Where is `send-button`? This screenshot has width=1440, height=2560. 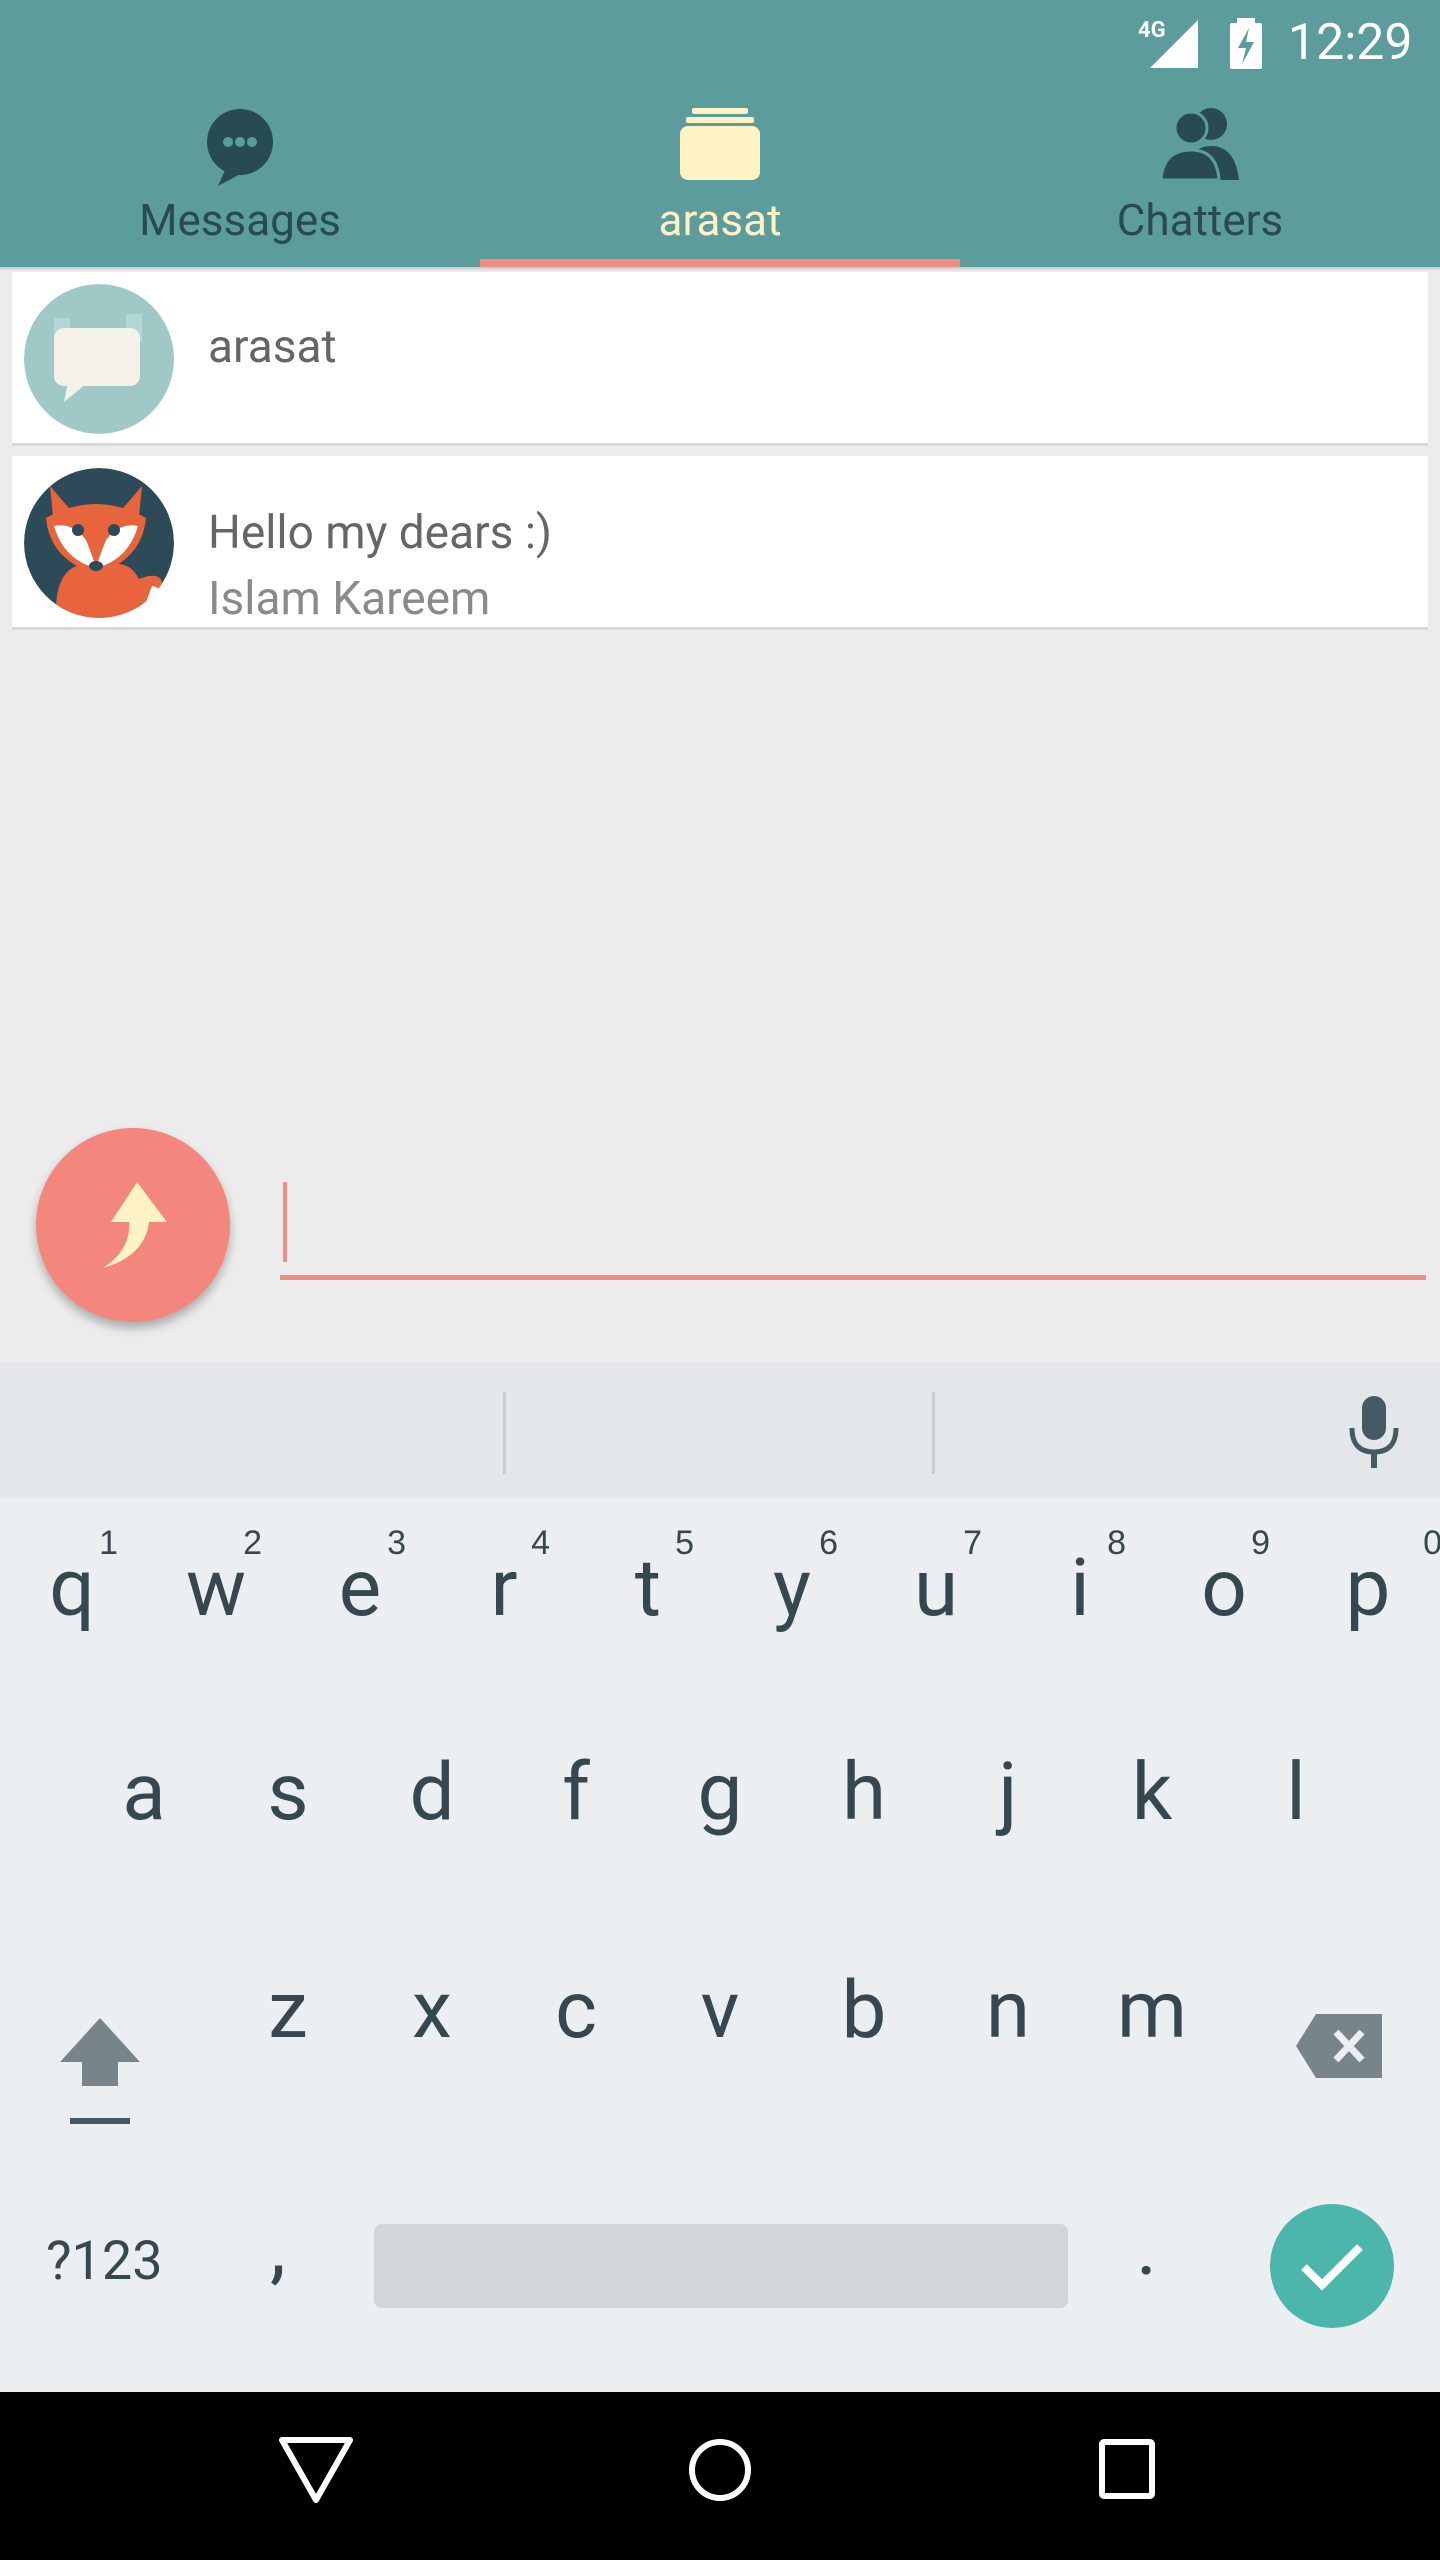 send-button is located at coordinates (133, 1225).